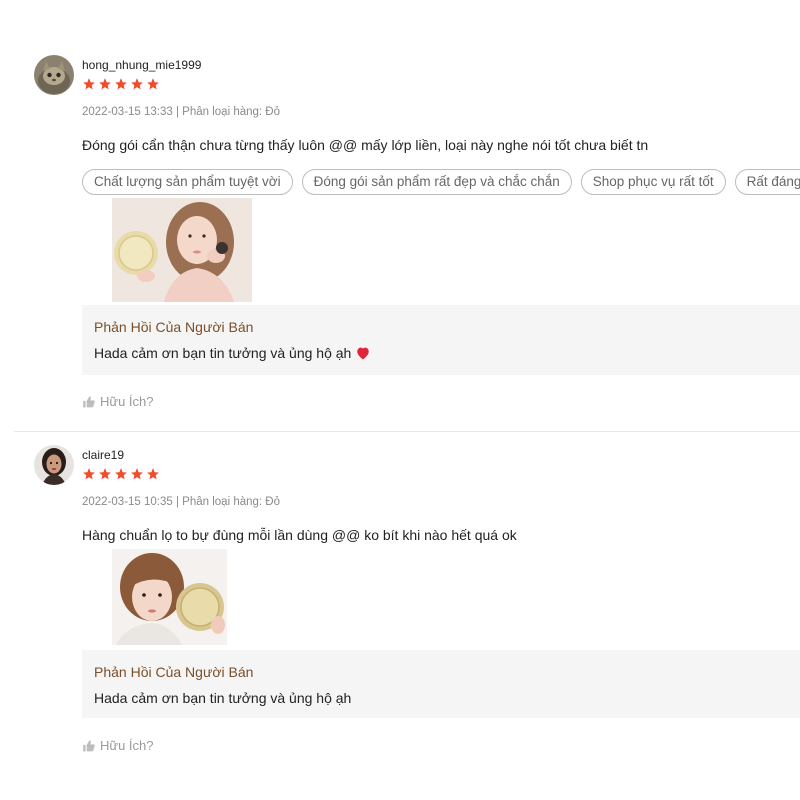  Describe the element at coordinates (181, 112) in the screenshot. I see `review-meta: 2022-03-15 13:33 | Phân loại hàng: Đỏ` at that location.